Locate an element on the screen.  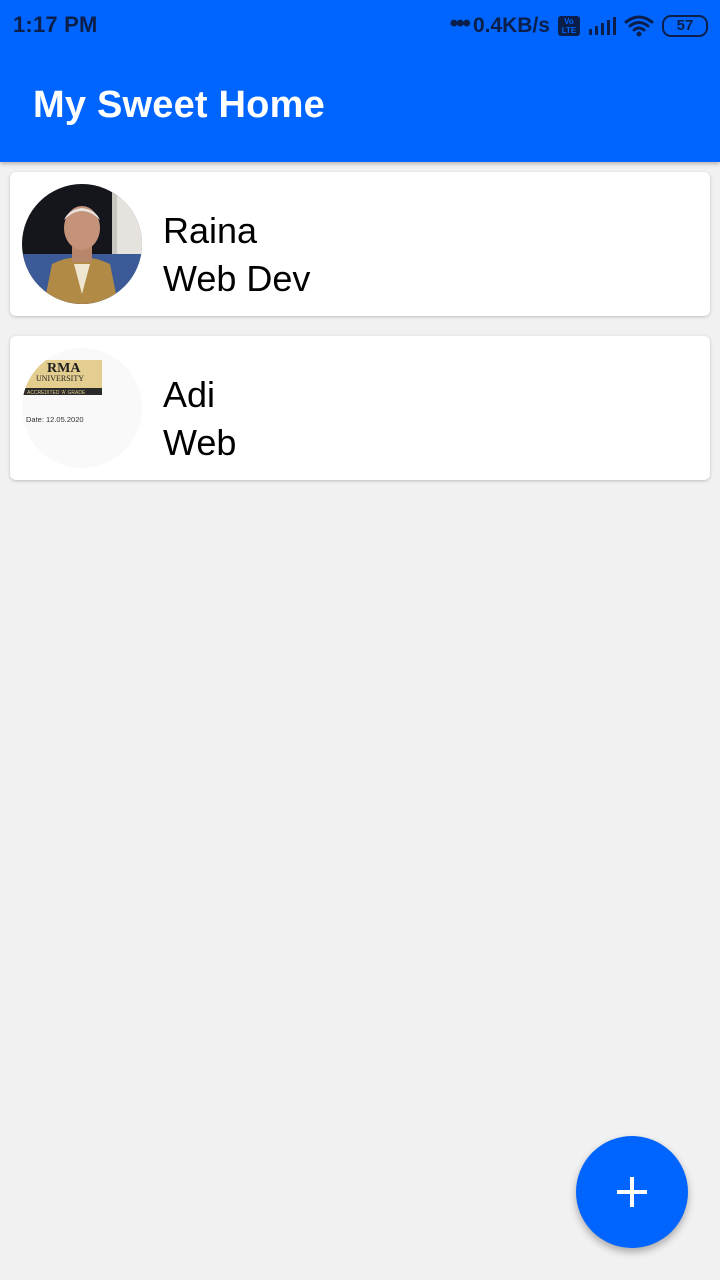
network-speed: 0.4KB/s is located at coordinates (511, 25).